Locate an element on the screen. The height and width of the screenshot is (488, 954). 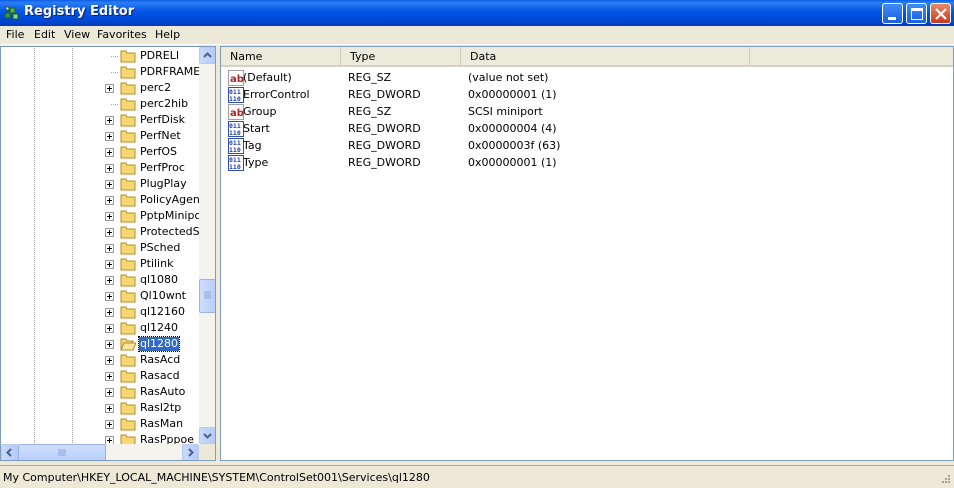
scroll-thumb is located at coordinates (207, 296).